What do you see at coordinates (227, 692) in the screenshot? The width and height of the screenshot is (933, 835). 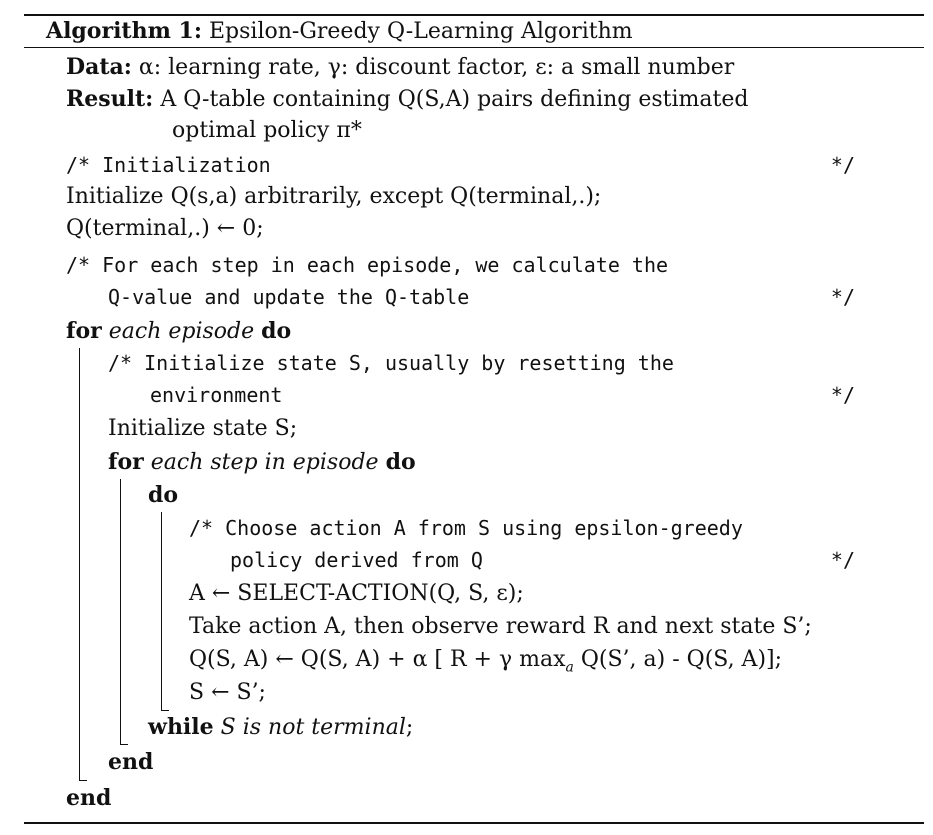 I see `assign-s-line: S ← S’;` at bounding box center [227, 692].